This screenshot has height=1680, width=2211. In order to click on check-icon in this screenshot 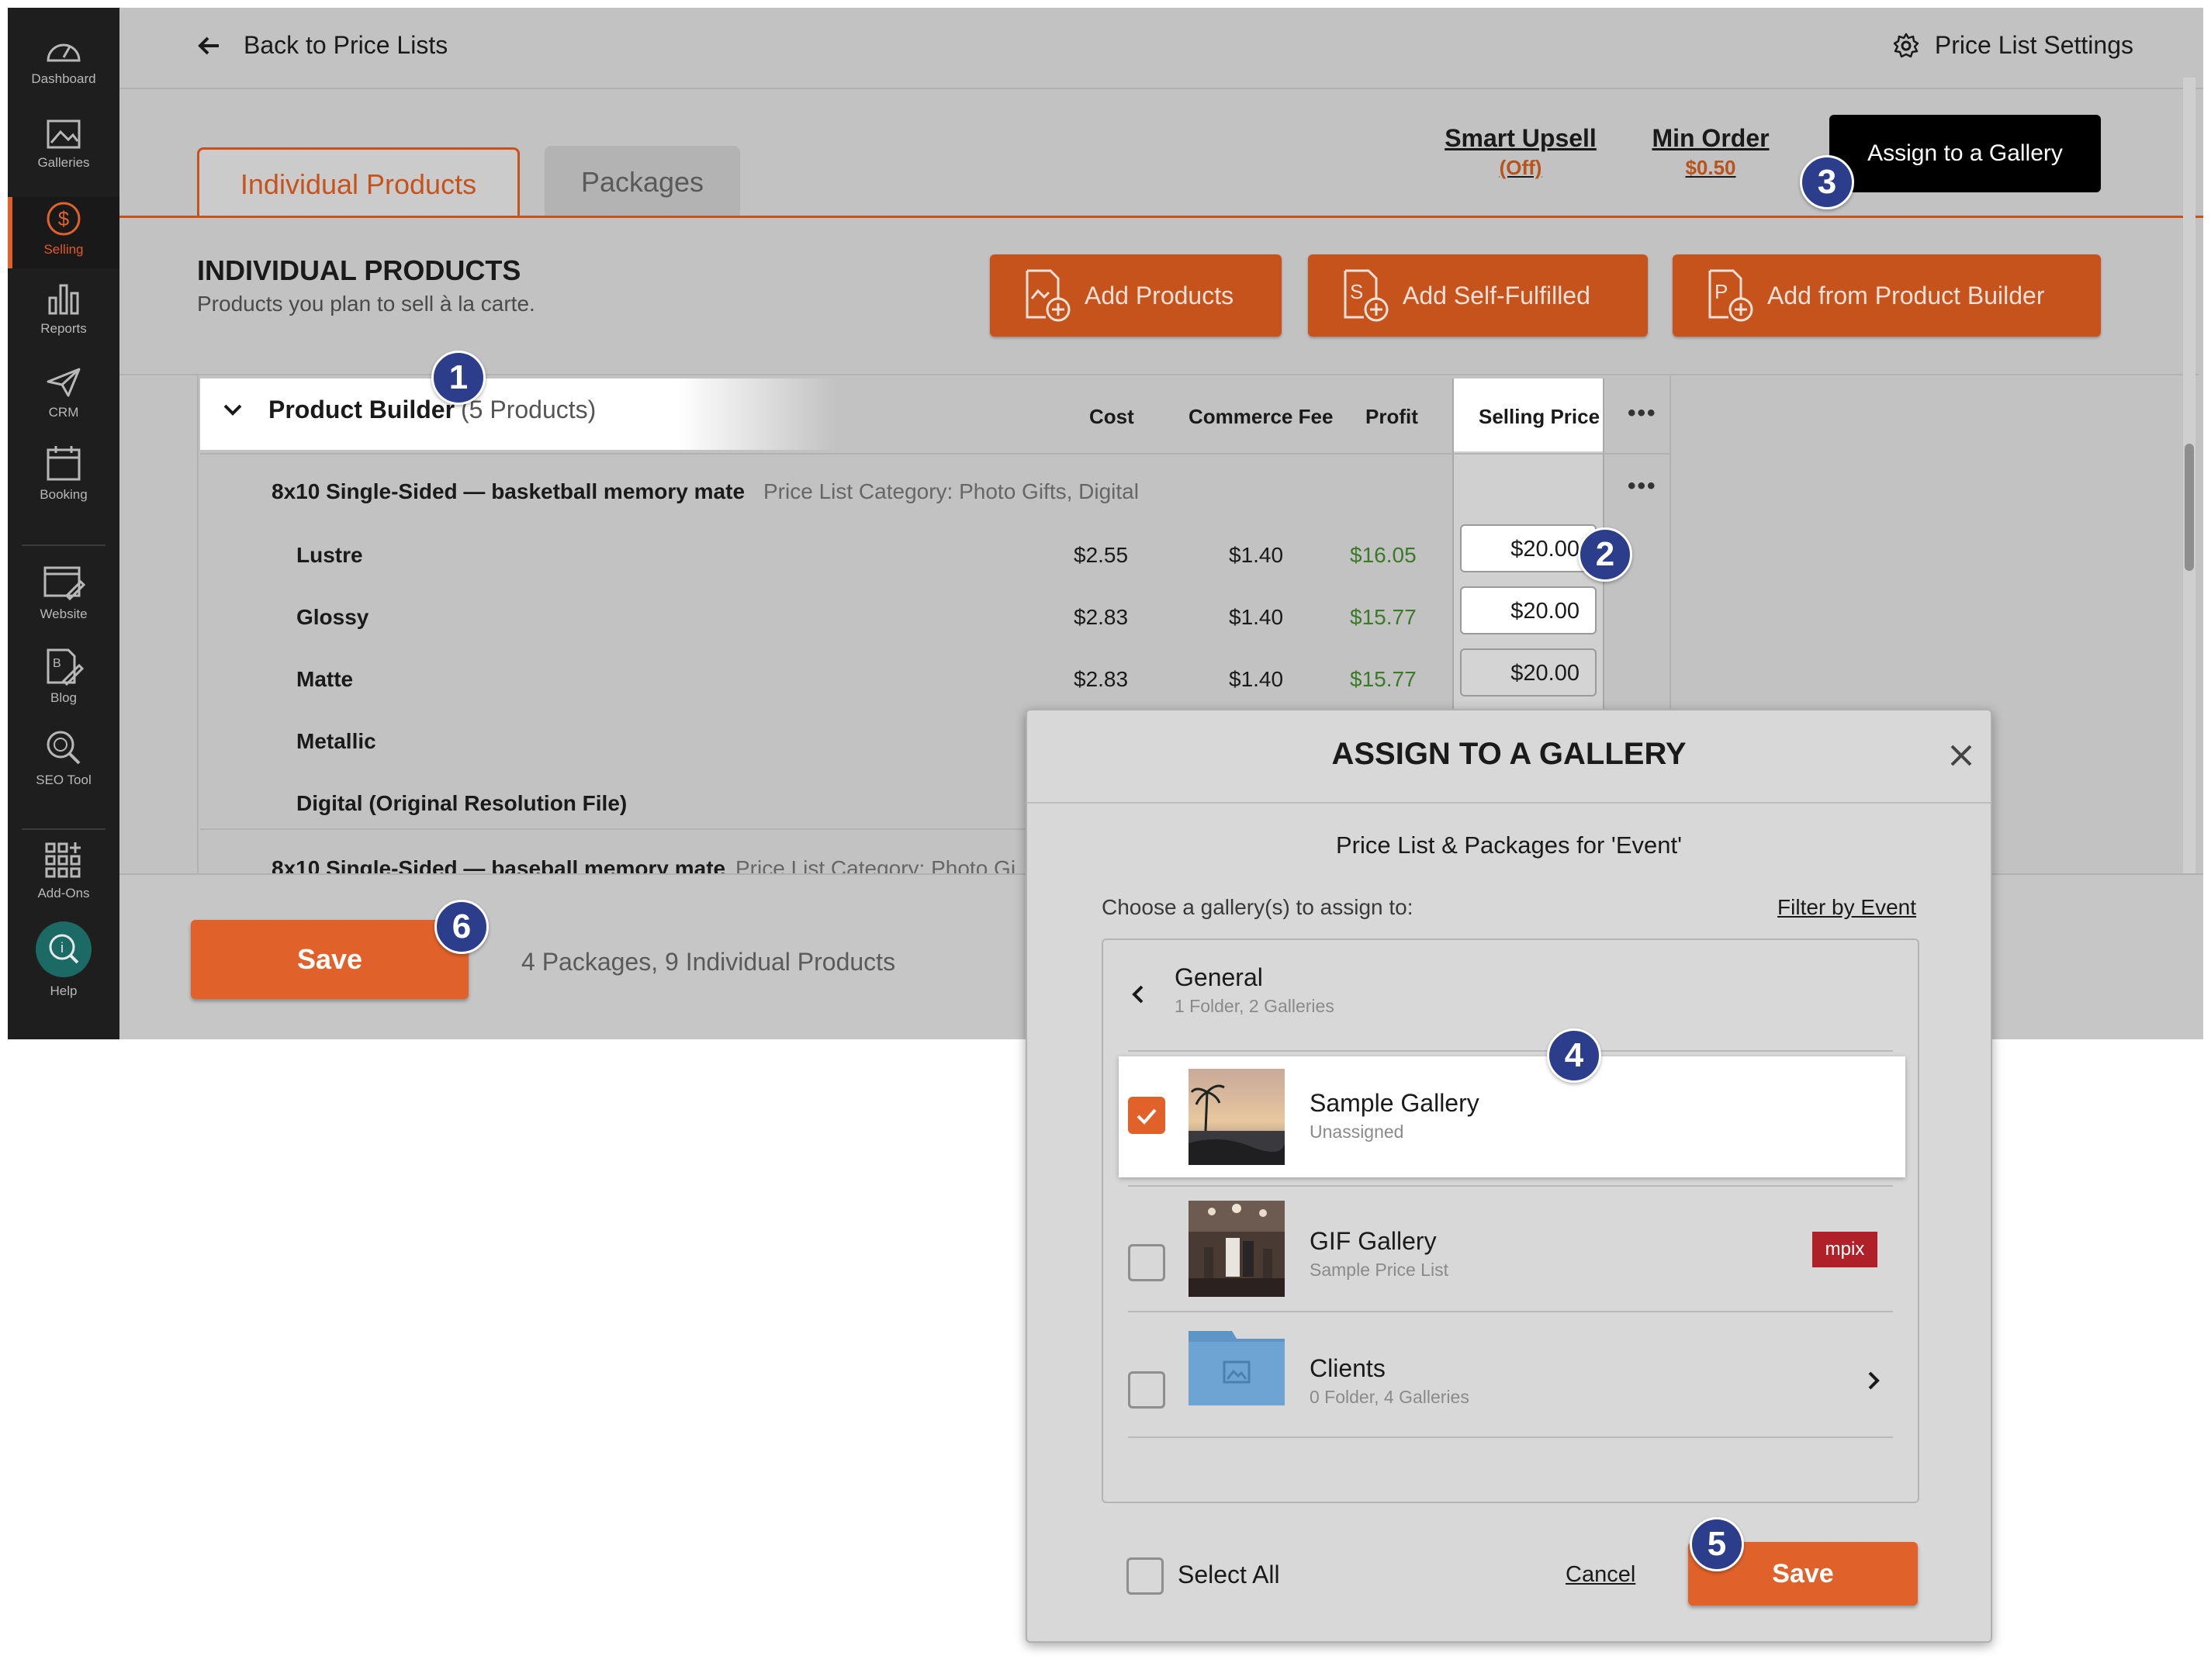, I will do `click(1147, 1117)`.